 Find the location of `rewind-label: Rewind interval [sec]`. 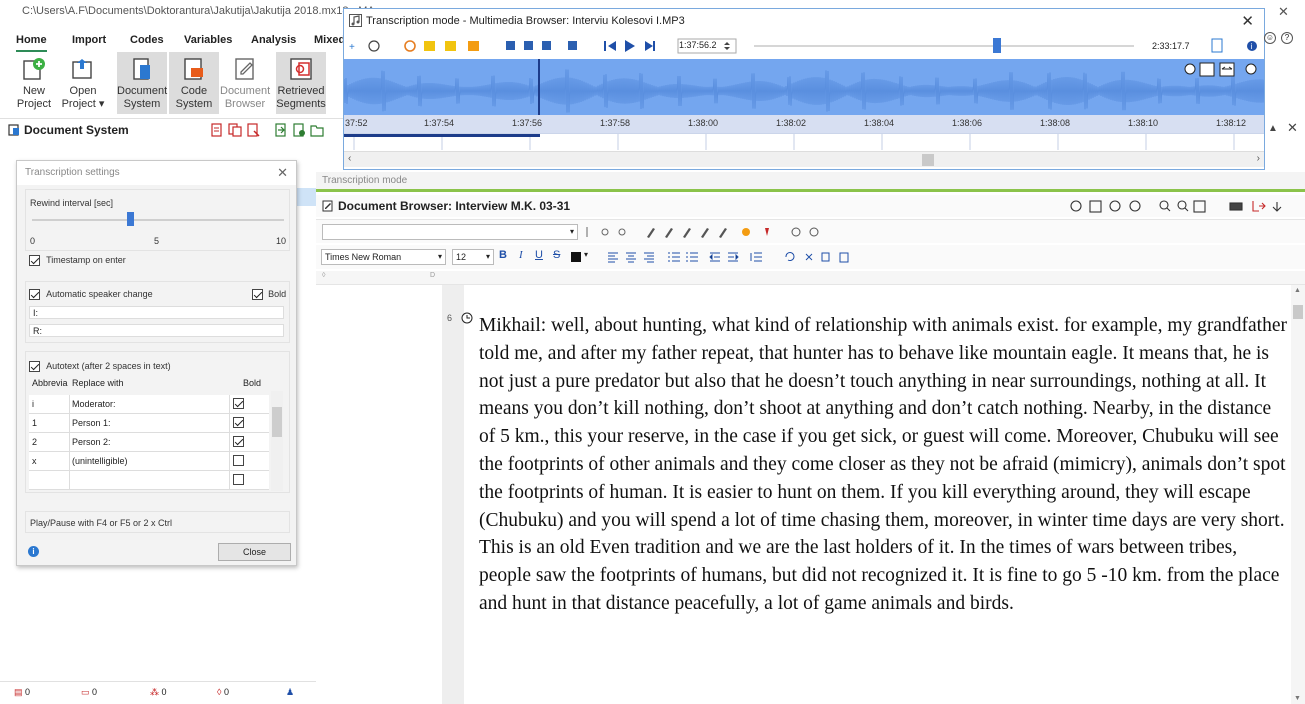

rewind-label: Rewind interval [sec] is located at coordinates (72, 203).